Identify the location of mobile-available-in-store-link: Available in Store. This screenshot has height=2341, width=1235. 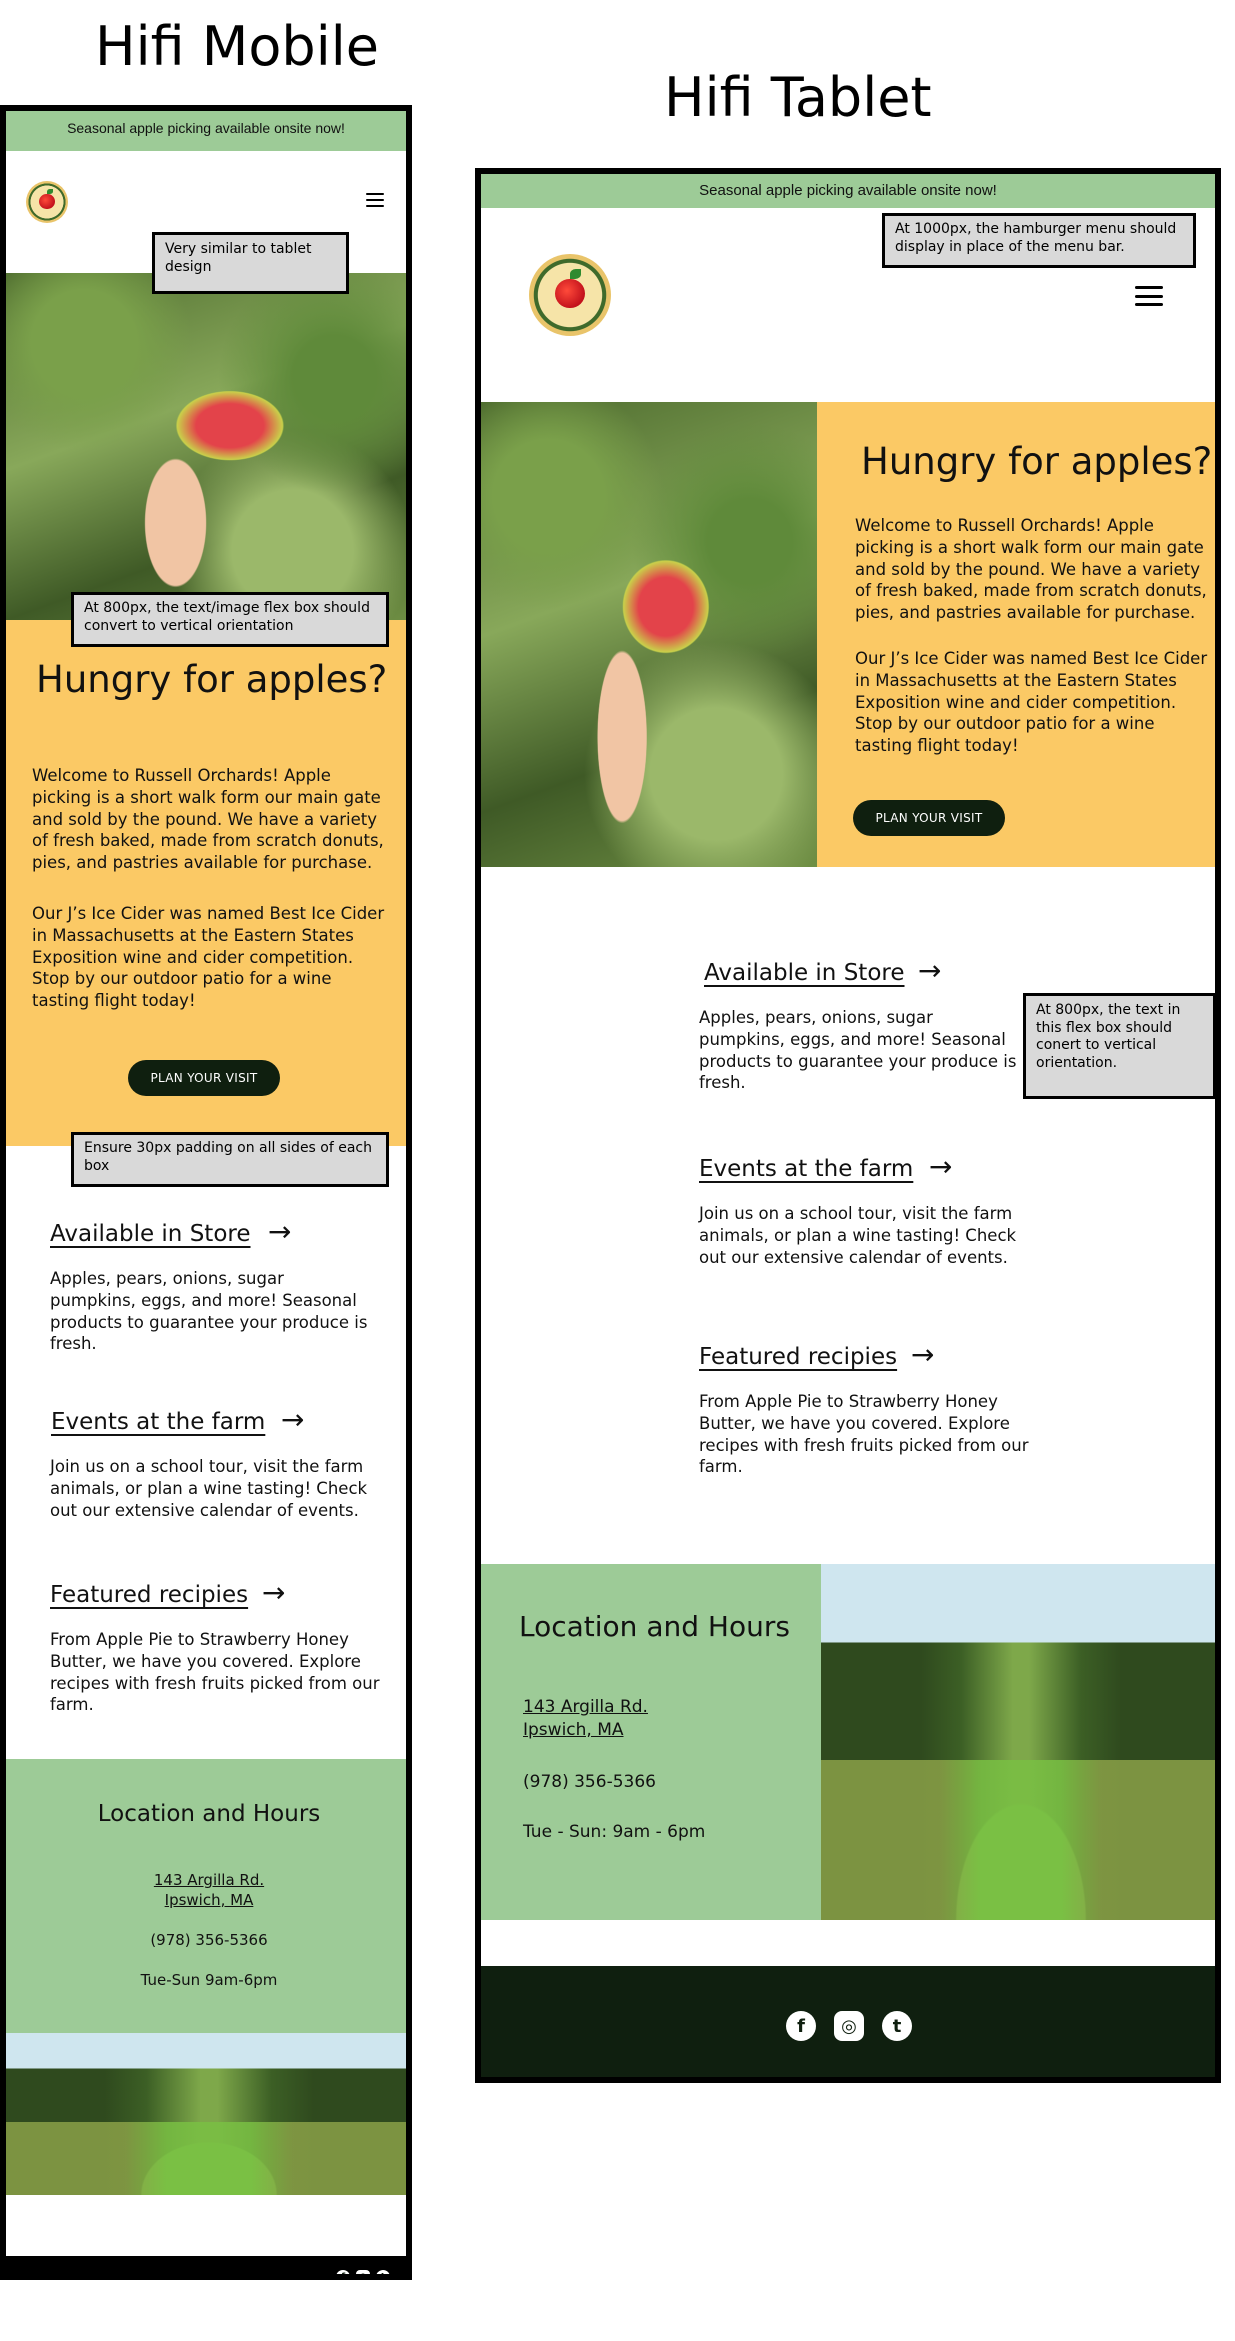
(150, 1234).